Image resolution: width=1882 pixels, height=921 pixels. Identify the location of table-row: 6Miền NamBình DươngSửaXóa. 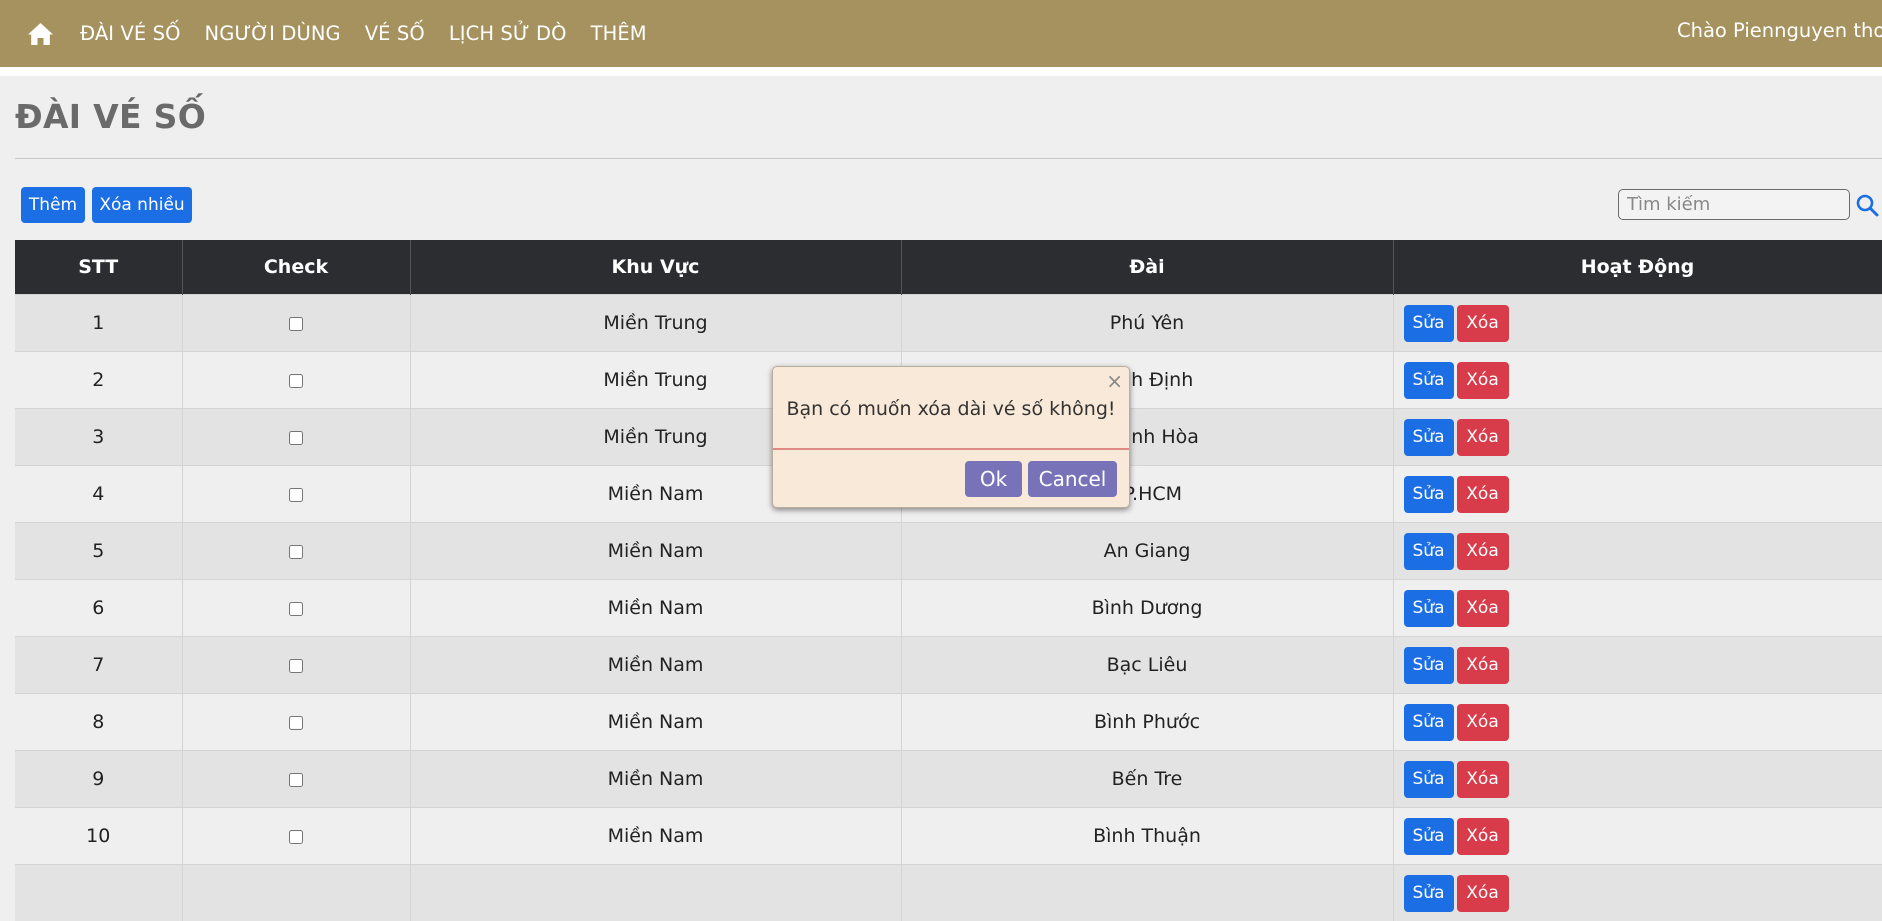
(948, 608).